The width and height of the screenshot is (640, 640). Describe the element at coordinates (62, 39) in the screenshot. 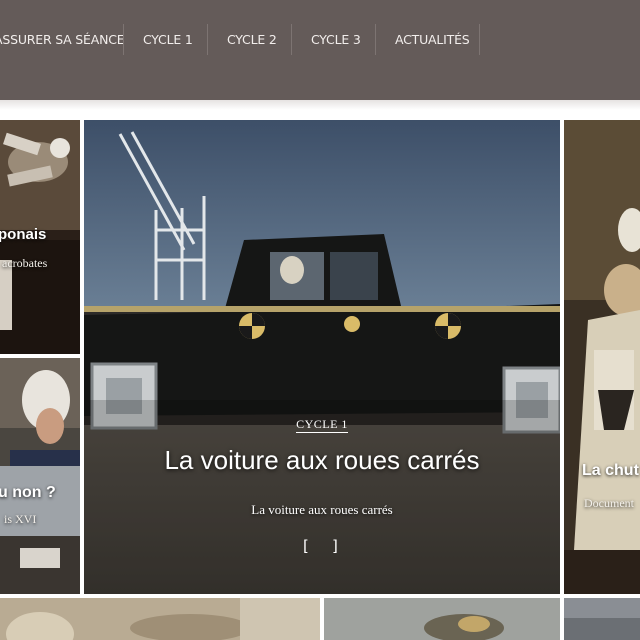

I see `nav-item-assurer-sa-seance: ASSURER SA SÉANCE` at that location.